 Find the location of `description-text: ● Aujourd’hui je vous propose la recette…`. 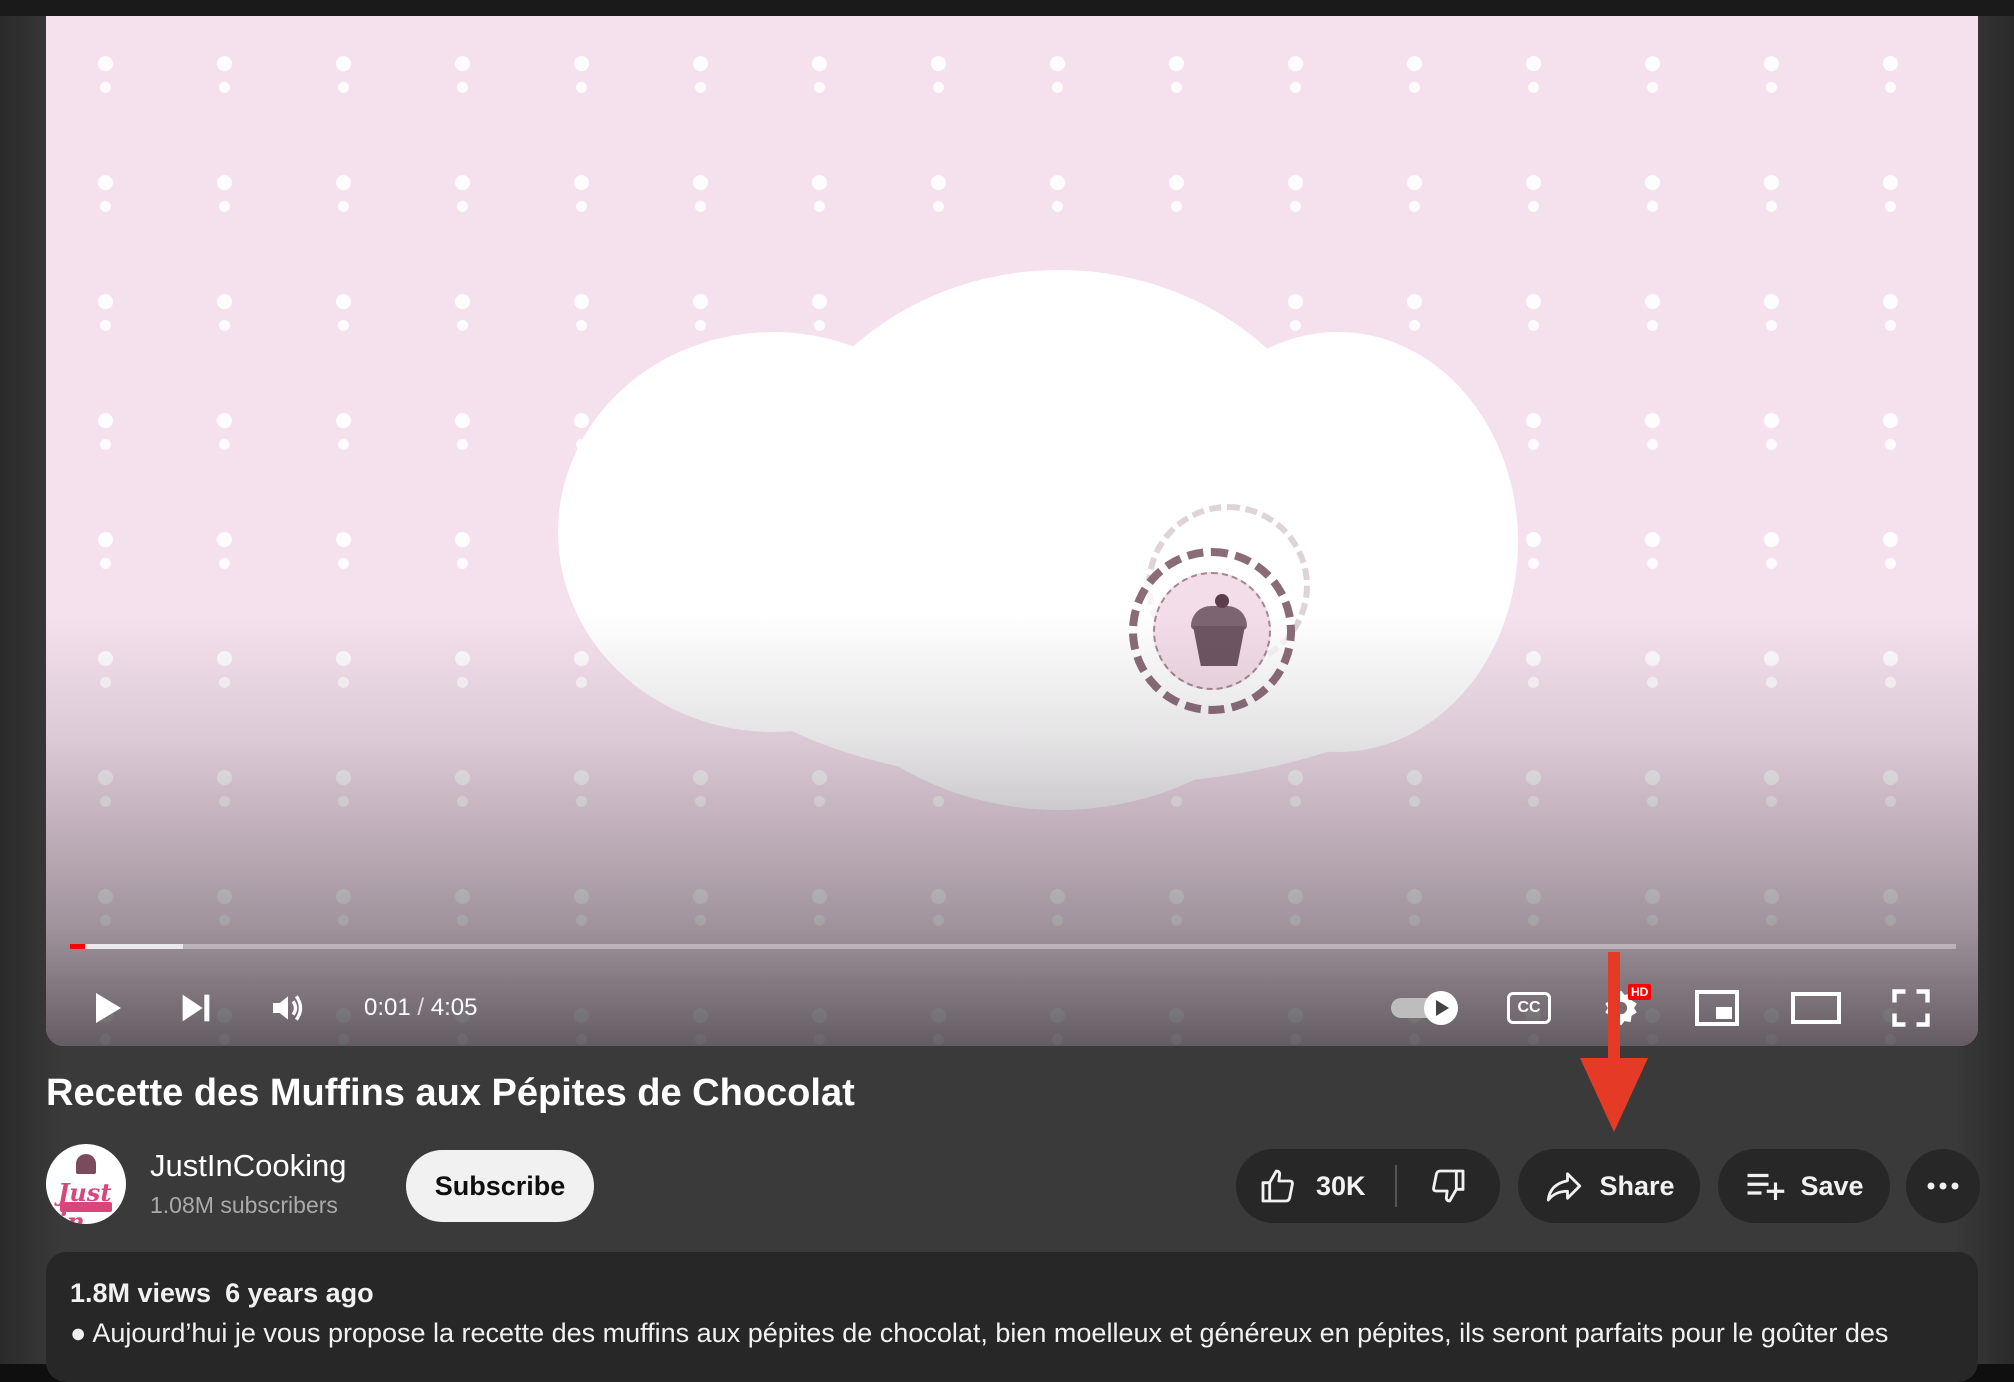

description-text: ● Aujourd’hui je vous propose la recette… is located at coordinates (979, 1333).